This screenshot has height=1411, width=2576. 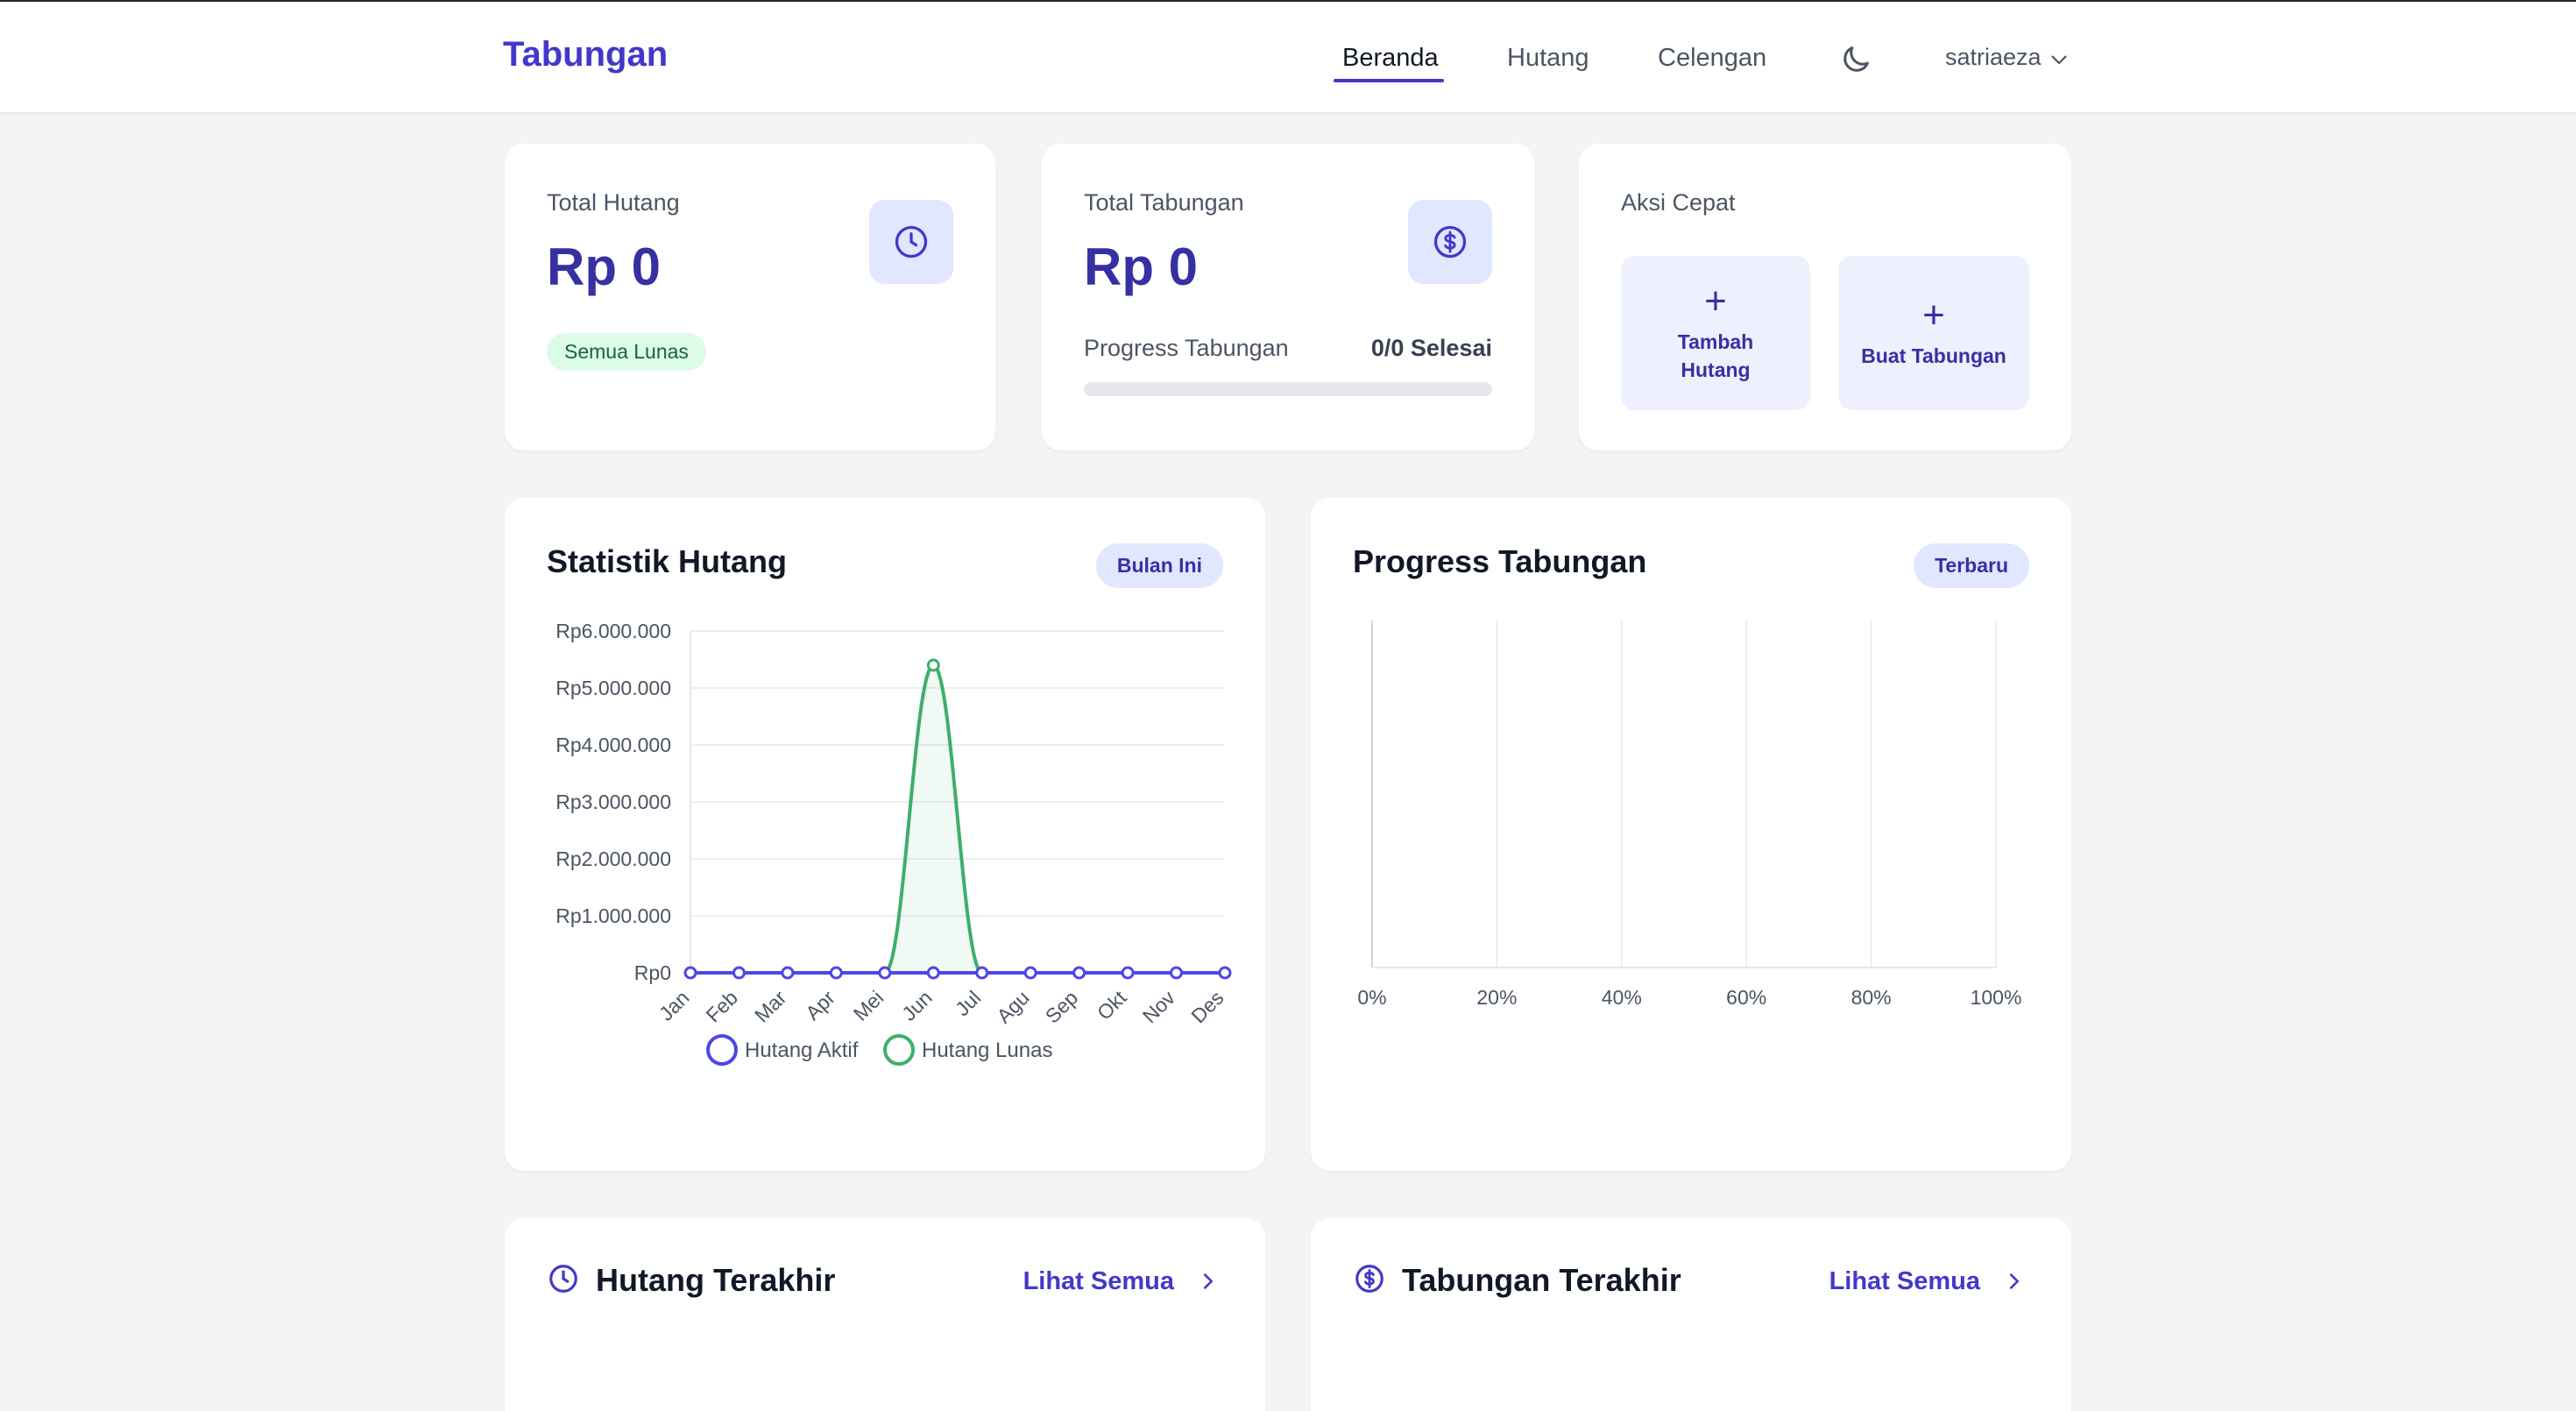 I want to click on recent-savings-title: Tabungan Terakhir, so click(x=1541, y=1280).